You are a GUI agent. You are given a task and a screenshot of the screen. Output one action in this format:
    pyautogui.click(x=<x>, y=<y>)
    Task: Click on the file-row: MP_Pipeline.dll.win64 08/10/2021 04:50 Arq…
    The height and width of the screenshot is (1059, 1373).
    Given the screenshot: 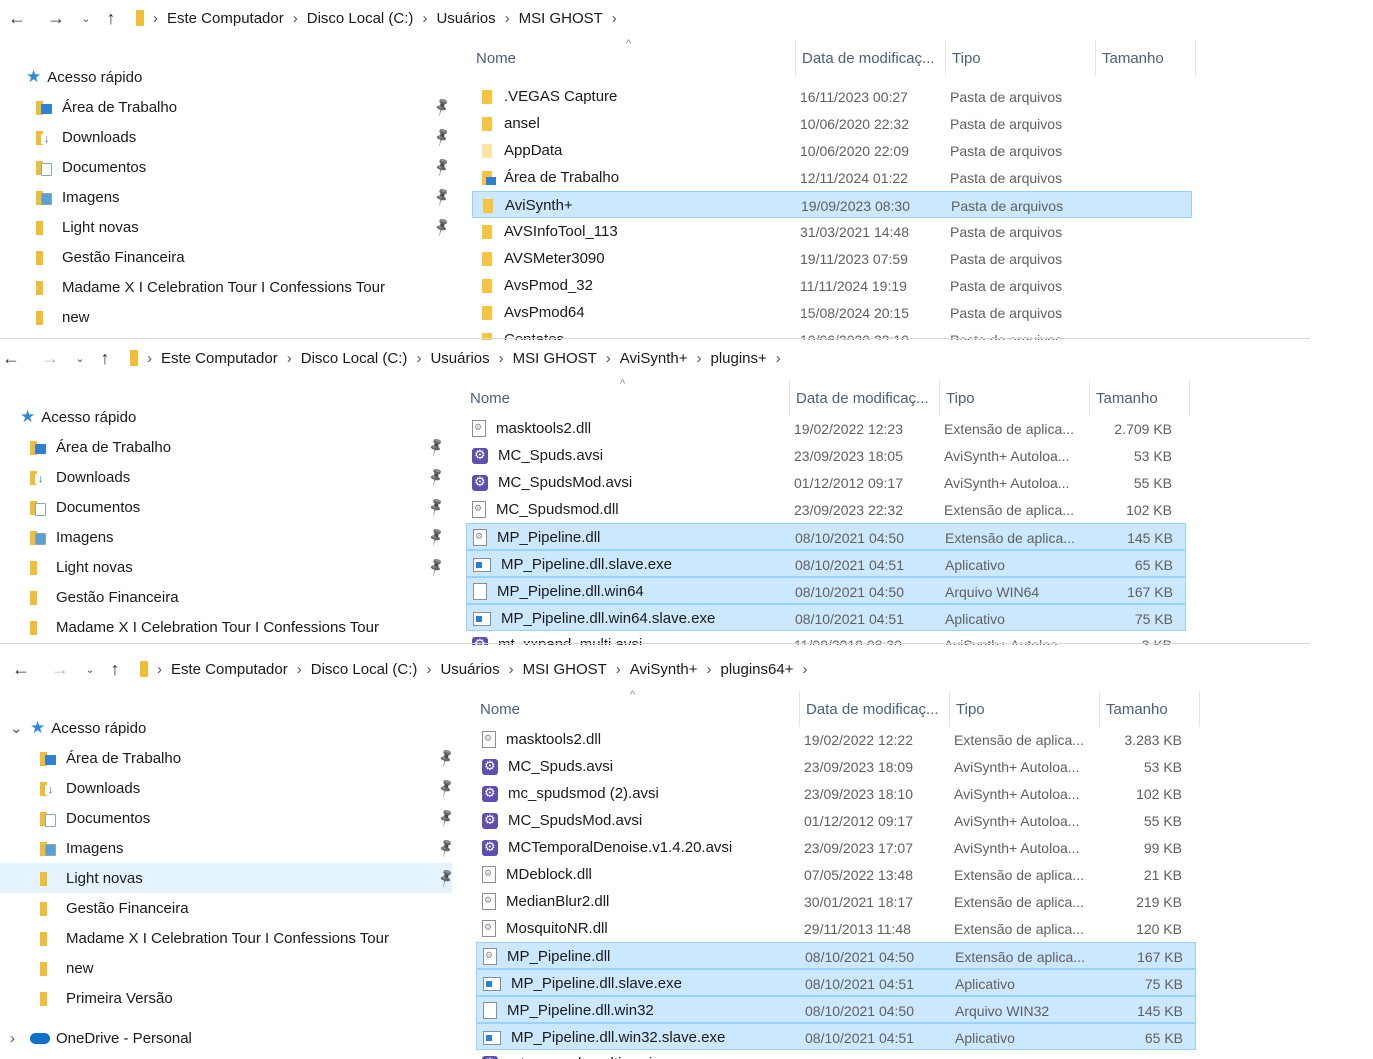 What is the action you would take?
    pyautogui.click(x=826, y=590)
    